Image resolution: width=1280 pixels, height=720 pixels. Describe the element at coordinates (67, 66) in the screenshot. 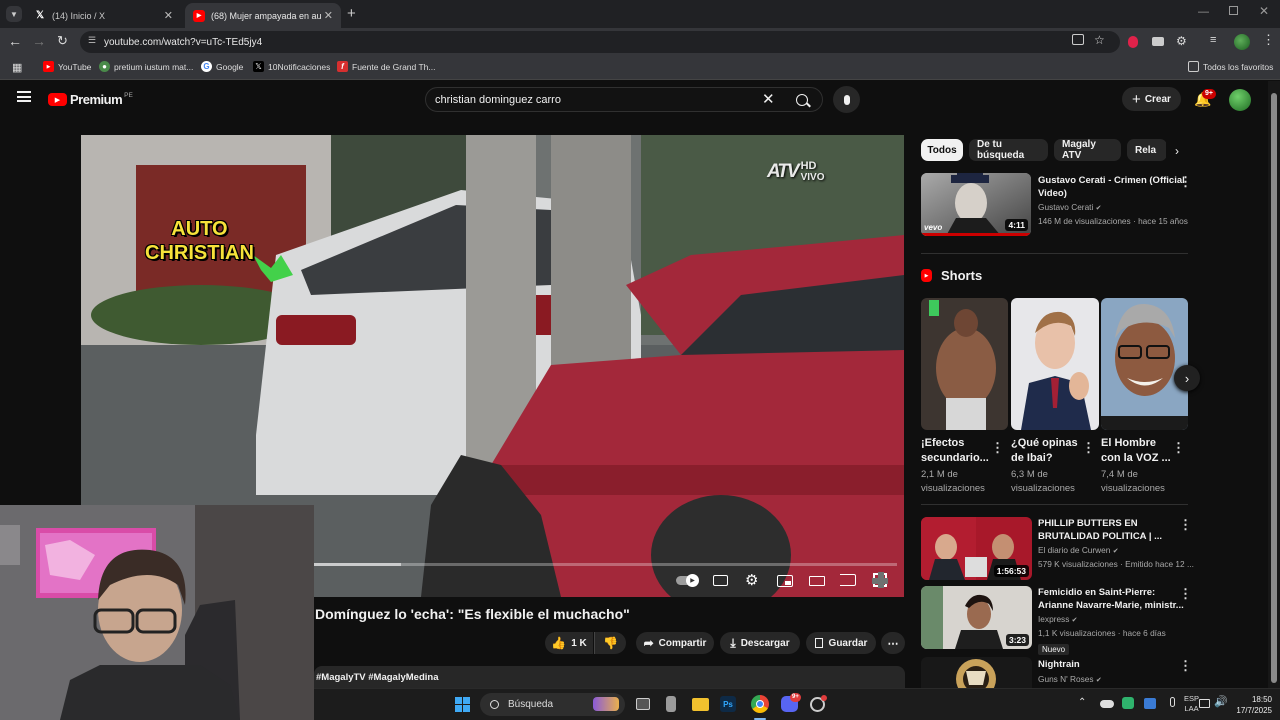

I see `bookmark-youtube: ▶ YouTube` at that location.